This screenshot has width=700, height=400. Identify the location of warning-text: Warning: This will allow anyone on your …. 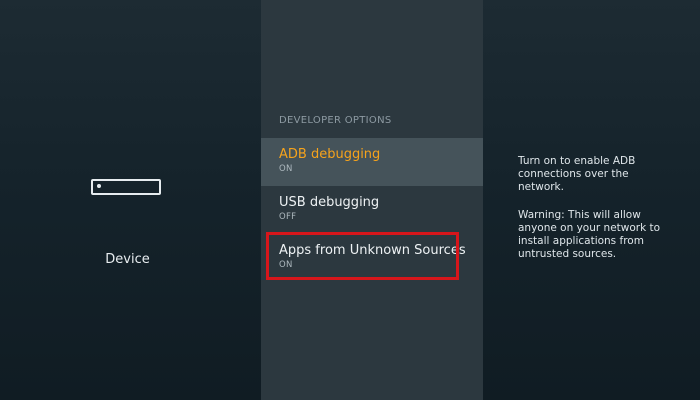
(589, 234).